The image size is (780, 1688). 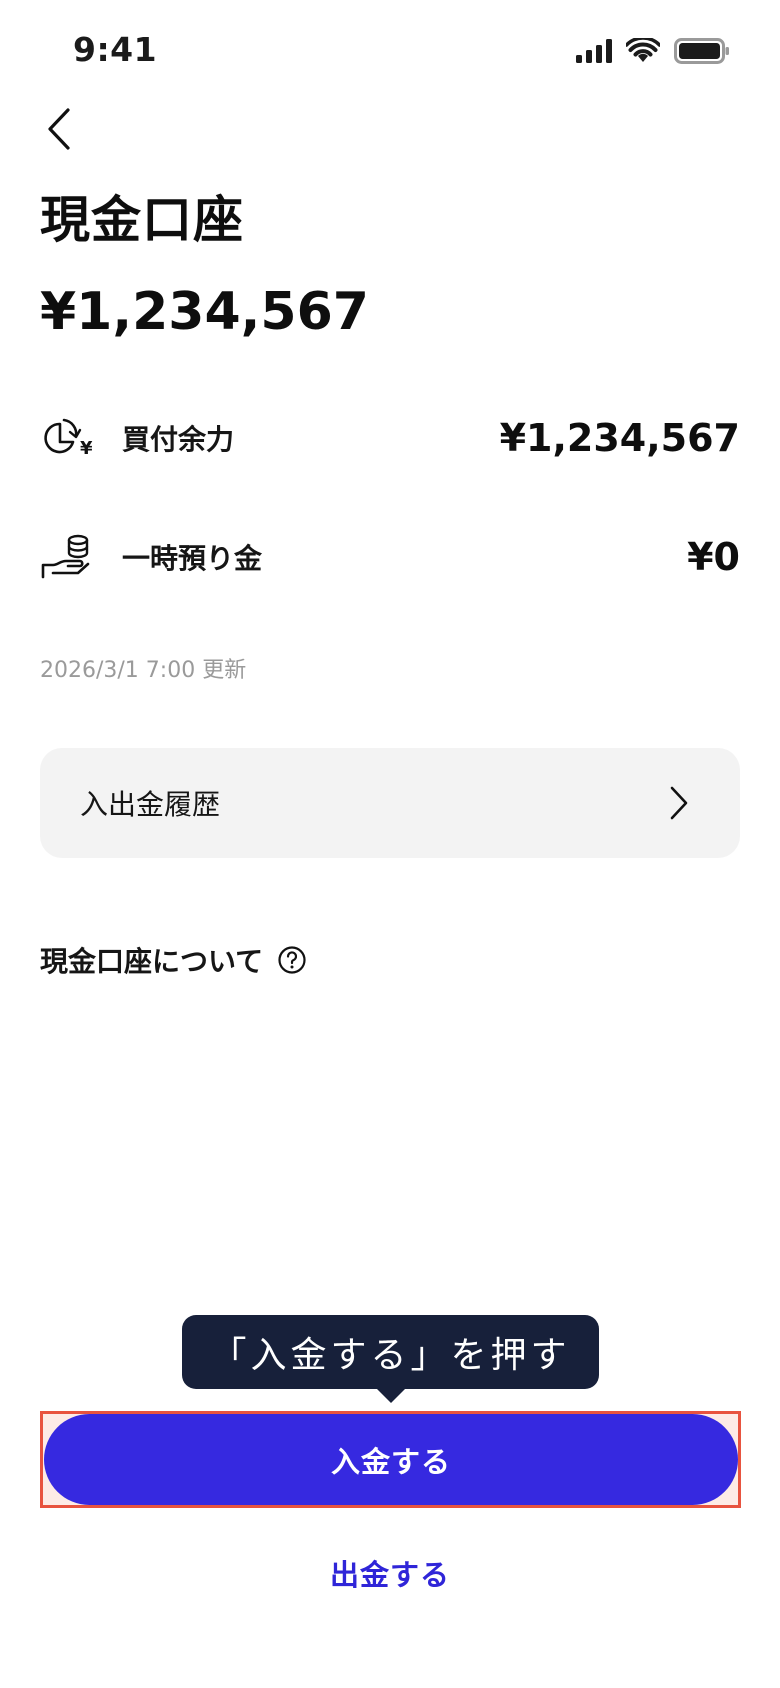 I want to click on status-time: 9:41, so click(x=115, y=49).